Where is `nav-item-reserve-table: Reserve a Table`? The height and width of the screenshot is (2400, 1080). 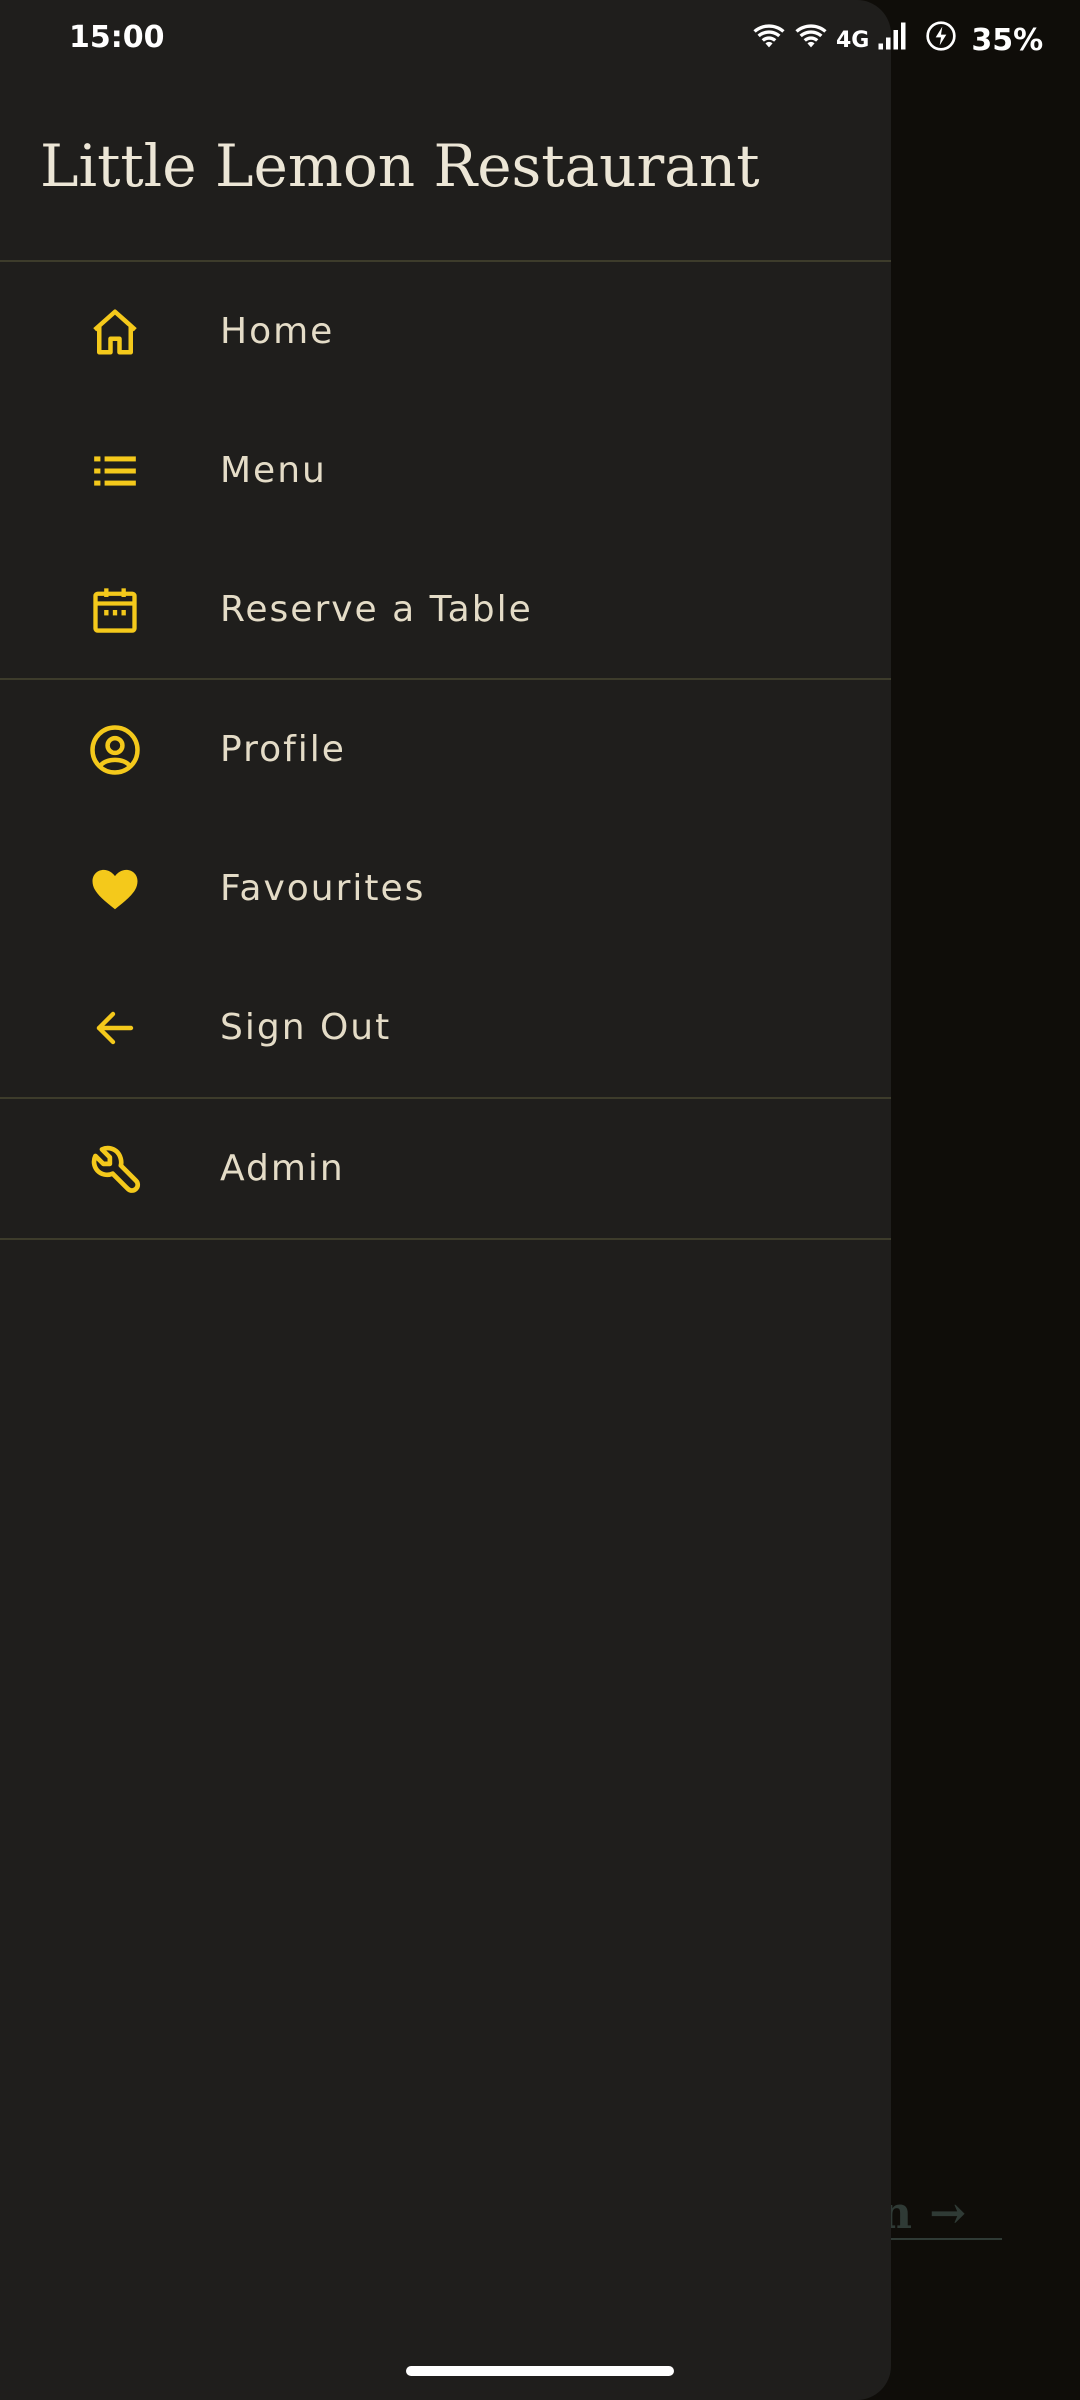
nav-item-reserve-table: Reserve a Table is located at coordinates (445, 609).